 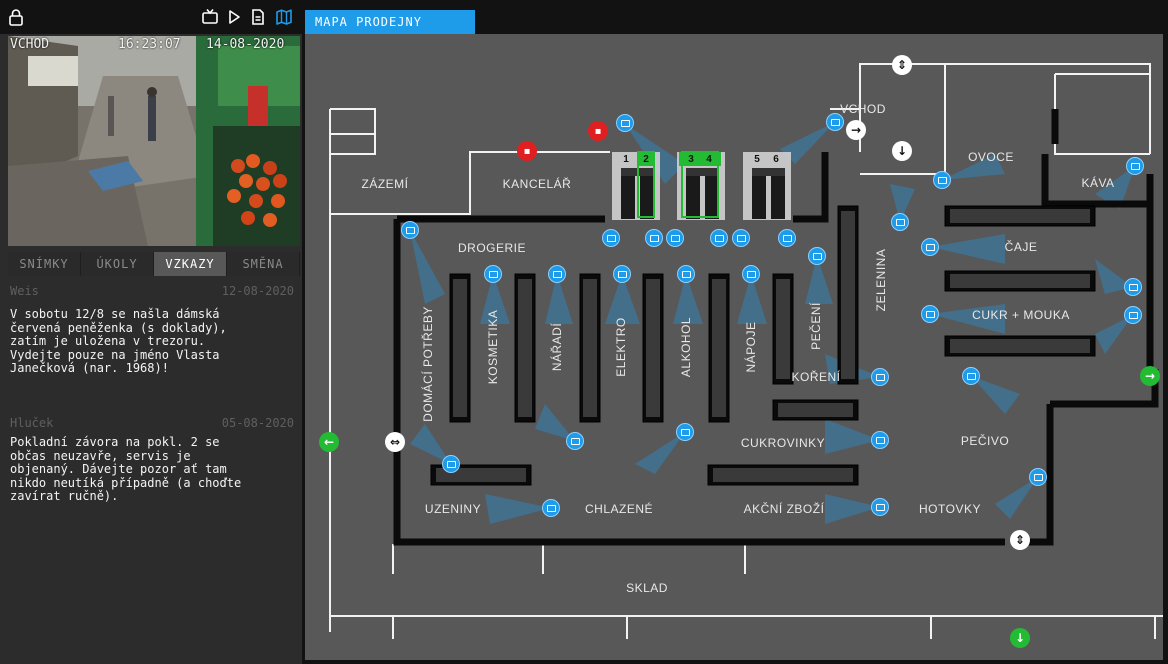 What do you see at coordinates (44, 264) in the screenshot?
I see `tab-snimky: SNÍMKY` at bounding box center [44, 264].